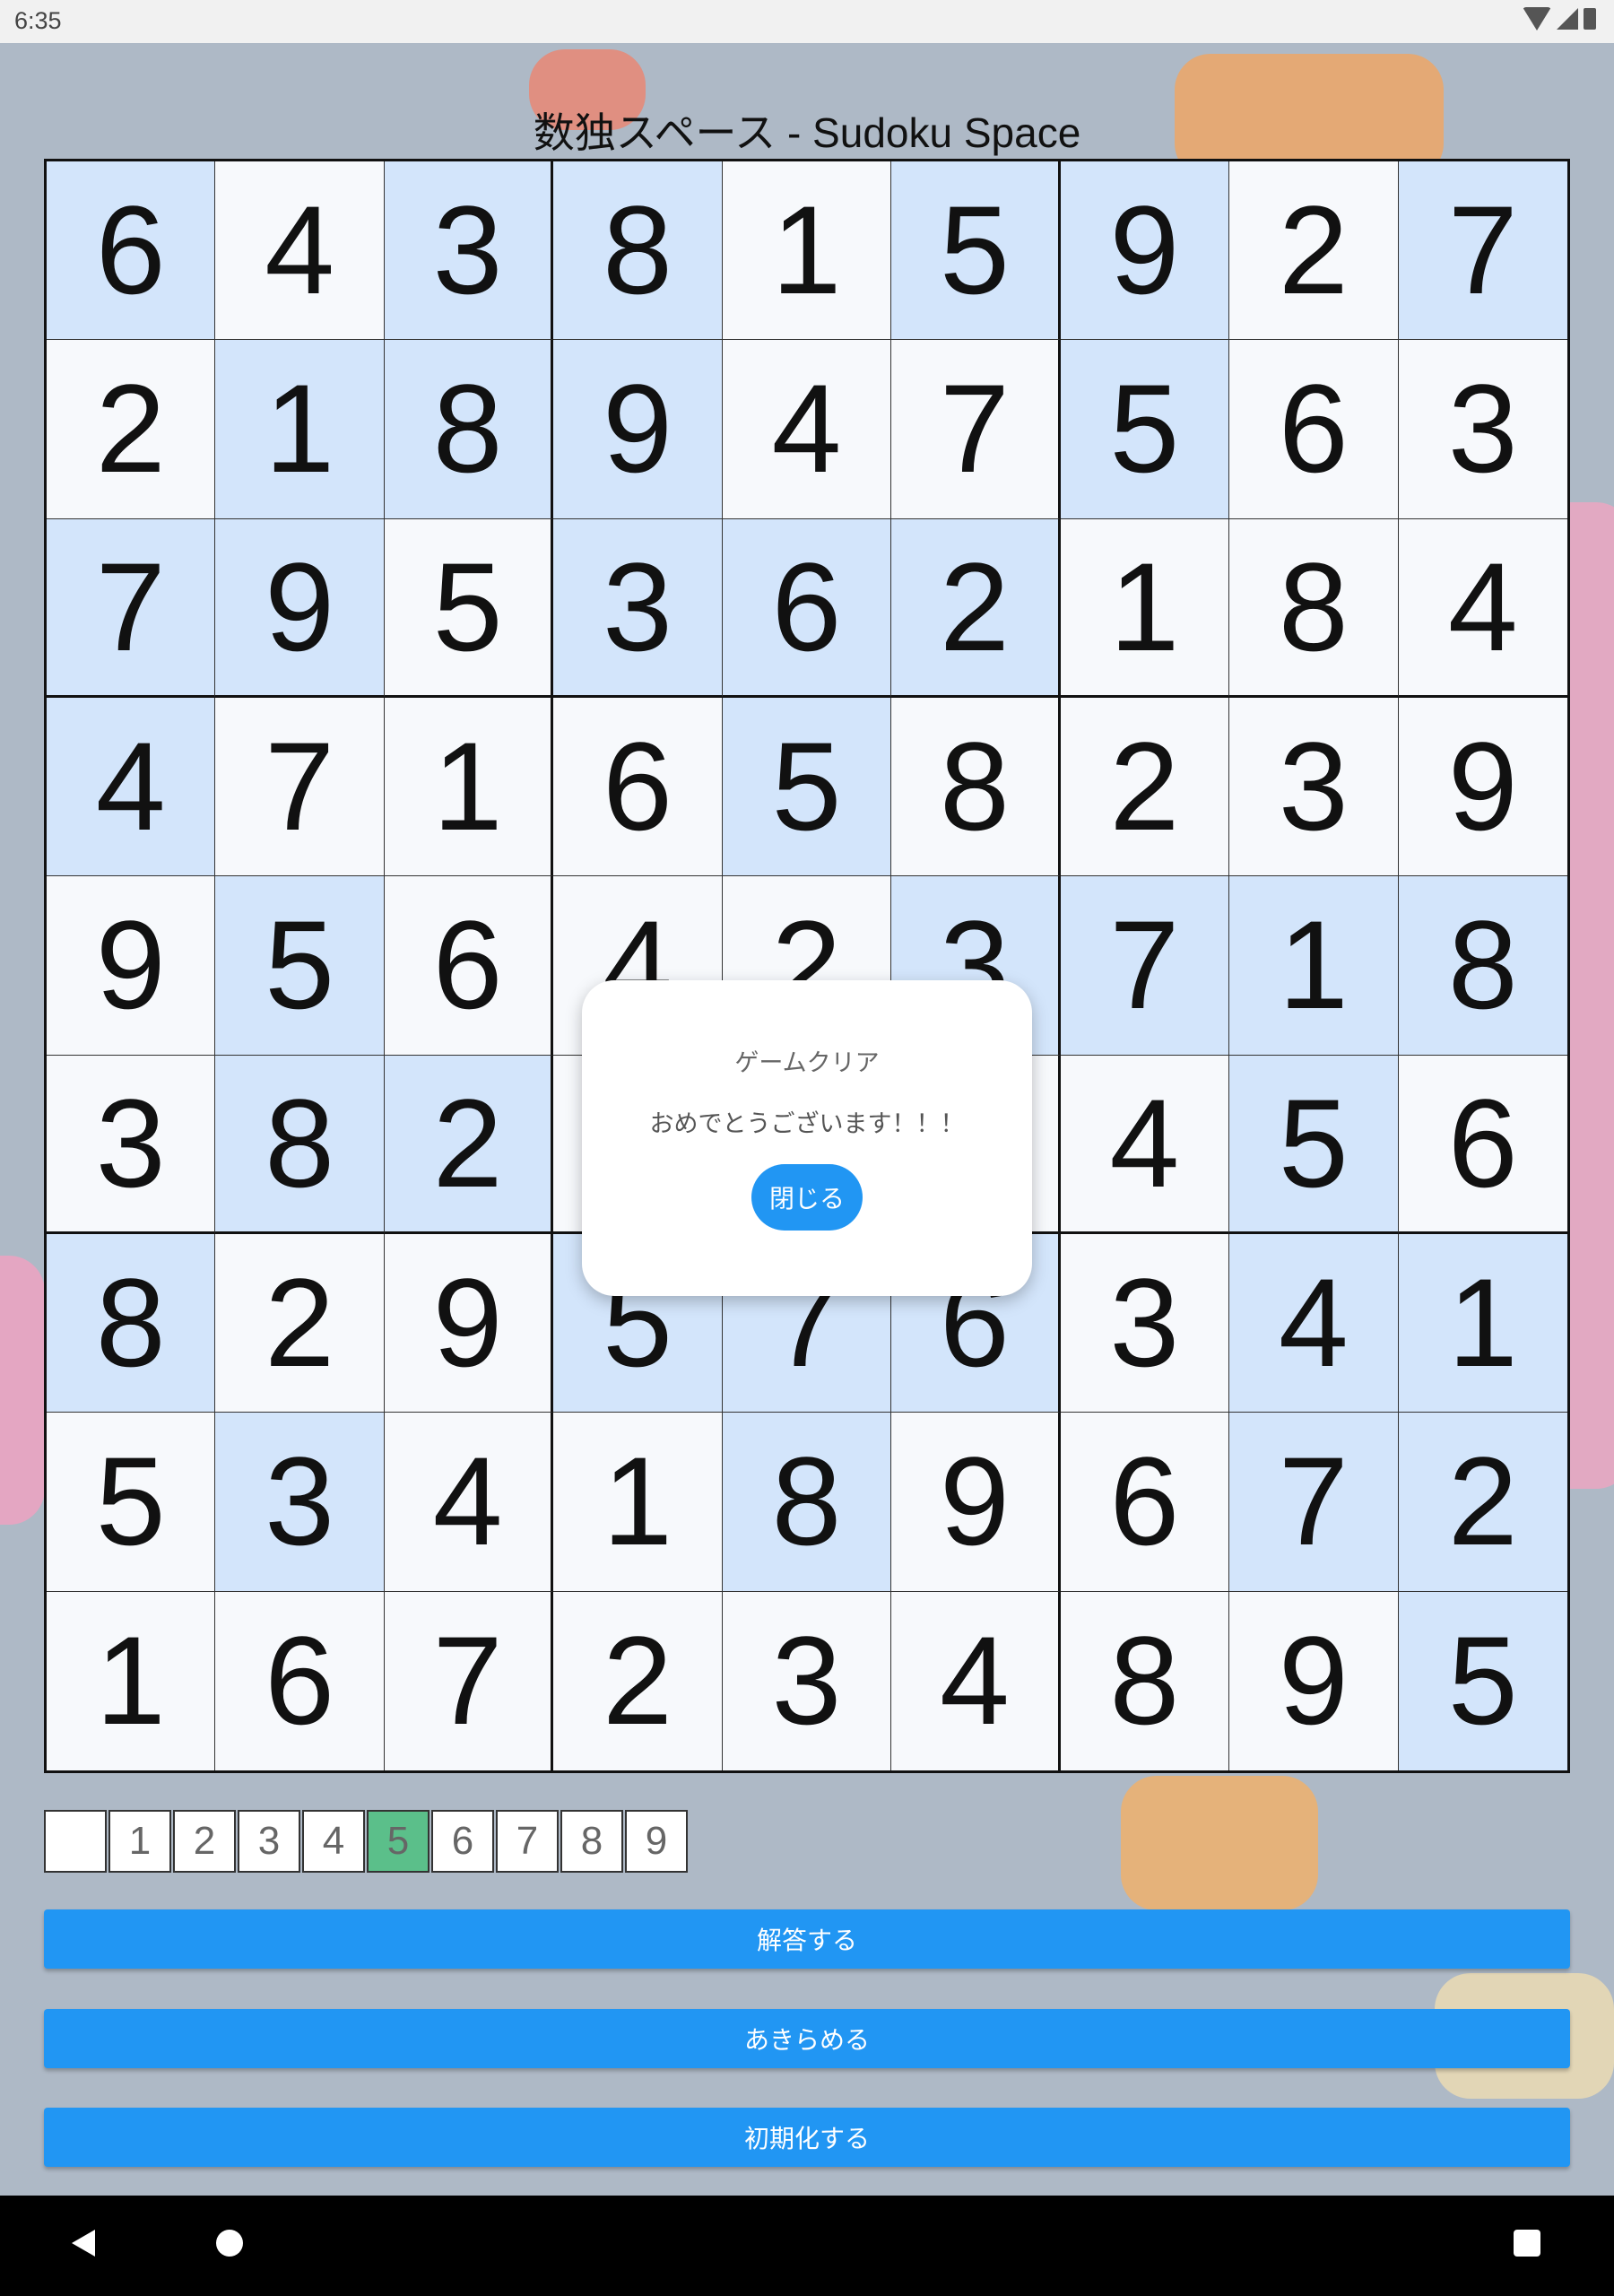 This screenshot has height=2296, width=1614. Describe the element at coordinates (807, 2246) in the screenshot. I see `navigation-bar` at that location.